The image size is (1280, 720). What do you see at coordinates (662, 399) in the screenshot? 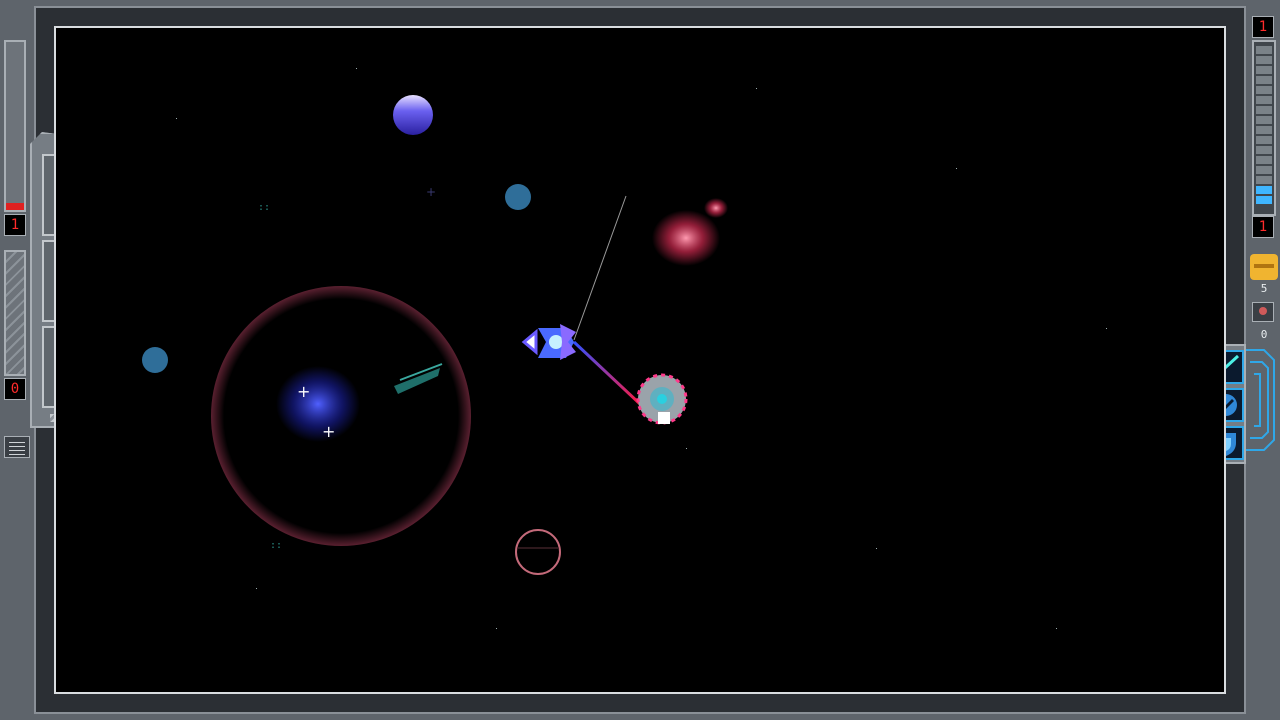
I see `enemy-station` at bounding box center [662, 399].